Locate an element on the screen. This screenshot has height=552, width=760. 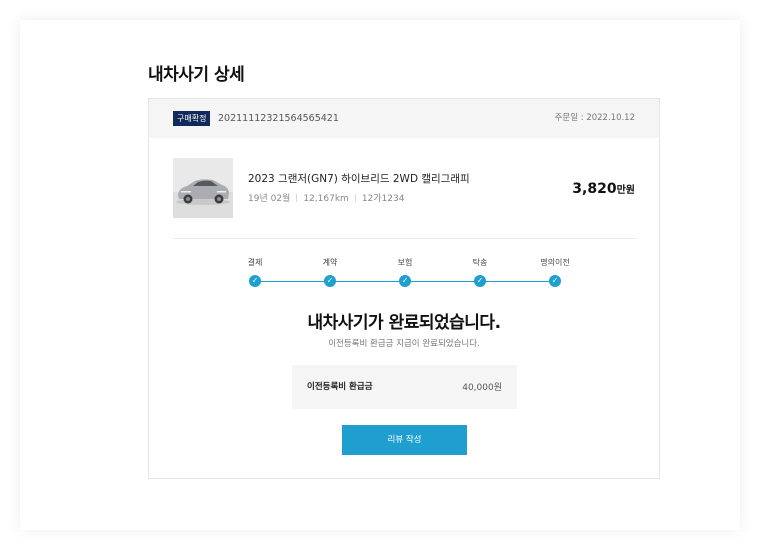
step-label: 계약 is located at coordinates (330, 262).